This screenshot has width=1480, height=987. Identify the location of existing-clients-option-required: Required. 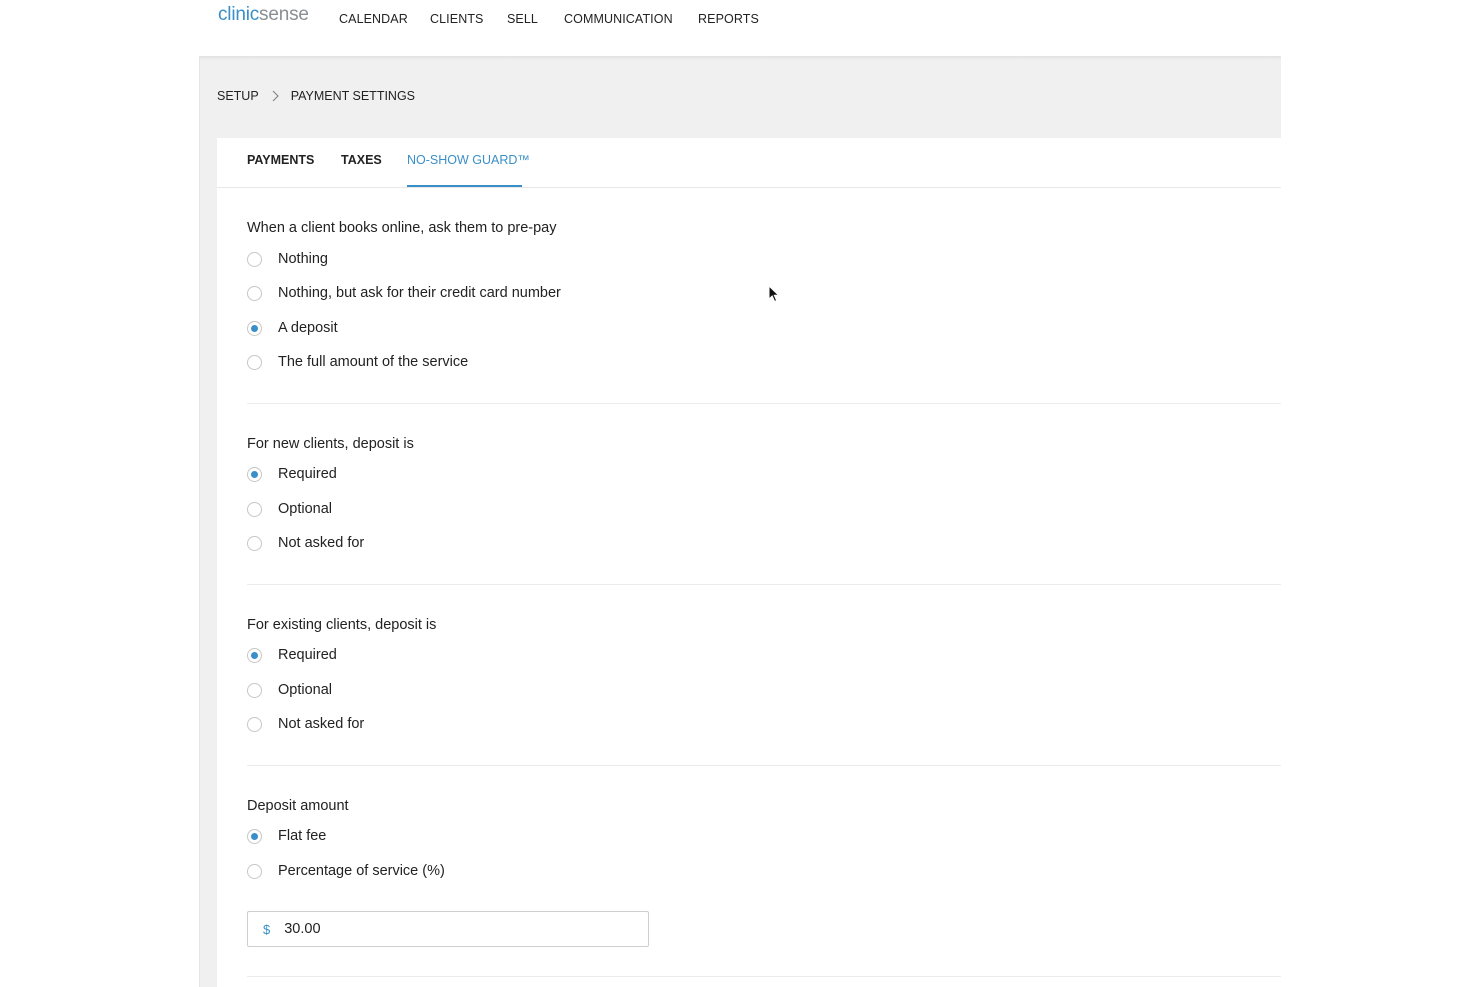
(292, 655).